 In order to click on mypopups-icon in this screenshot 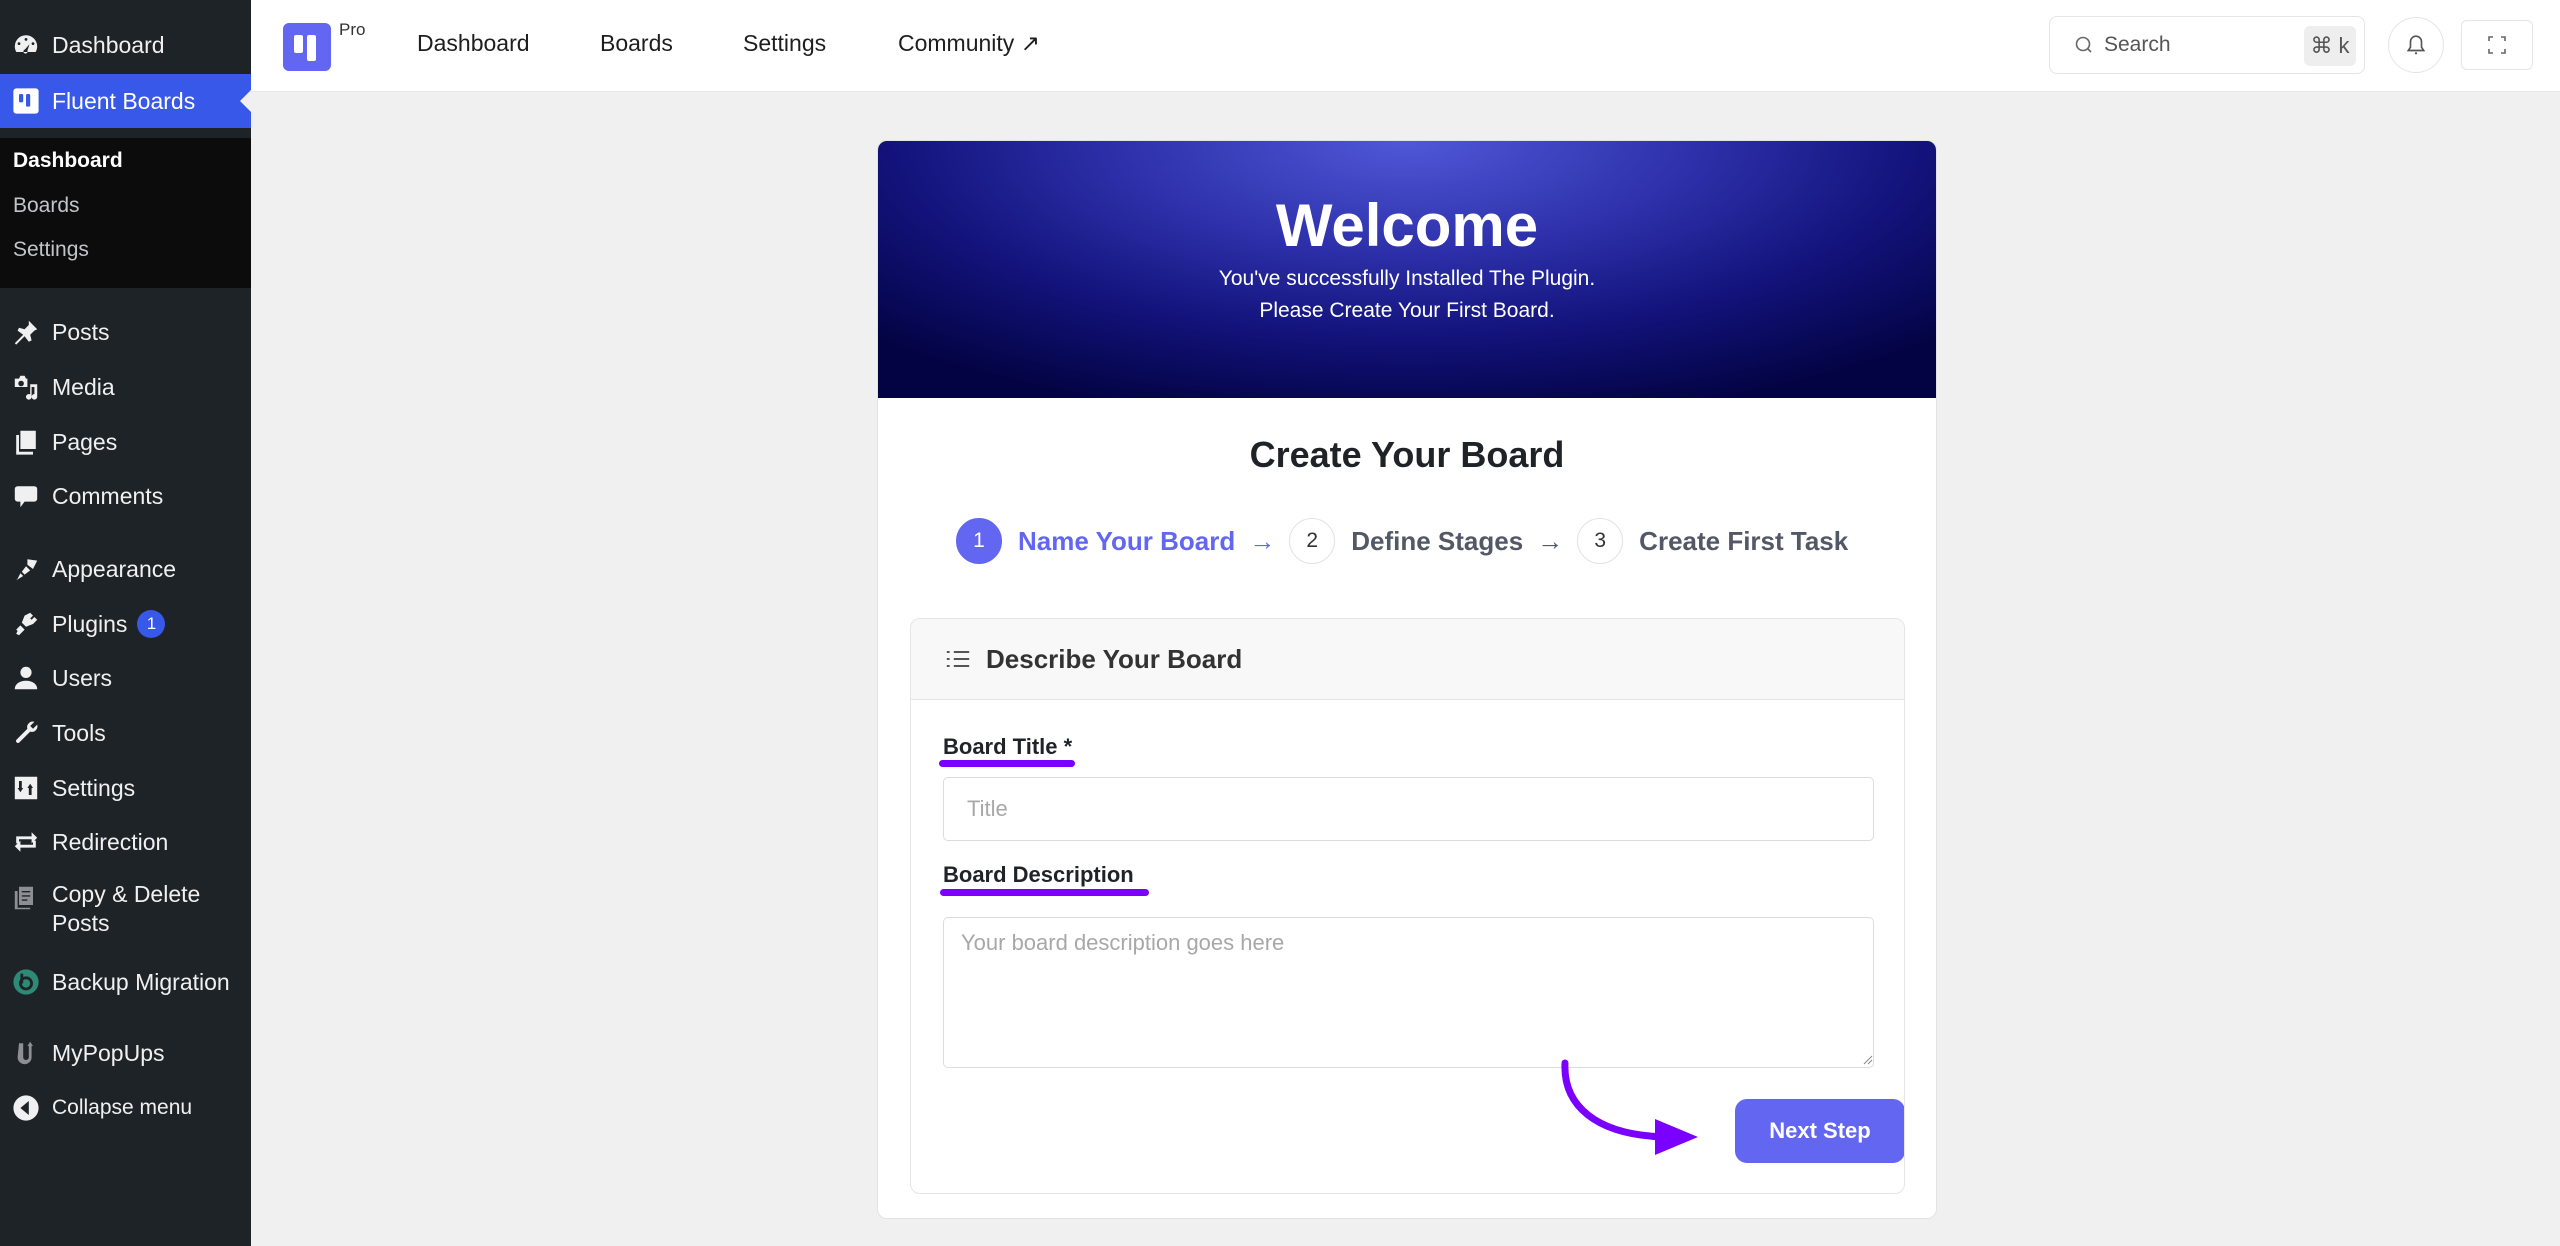, I will do `click(26, 1053)`.